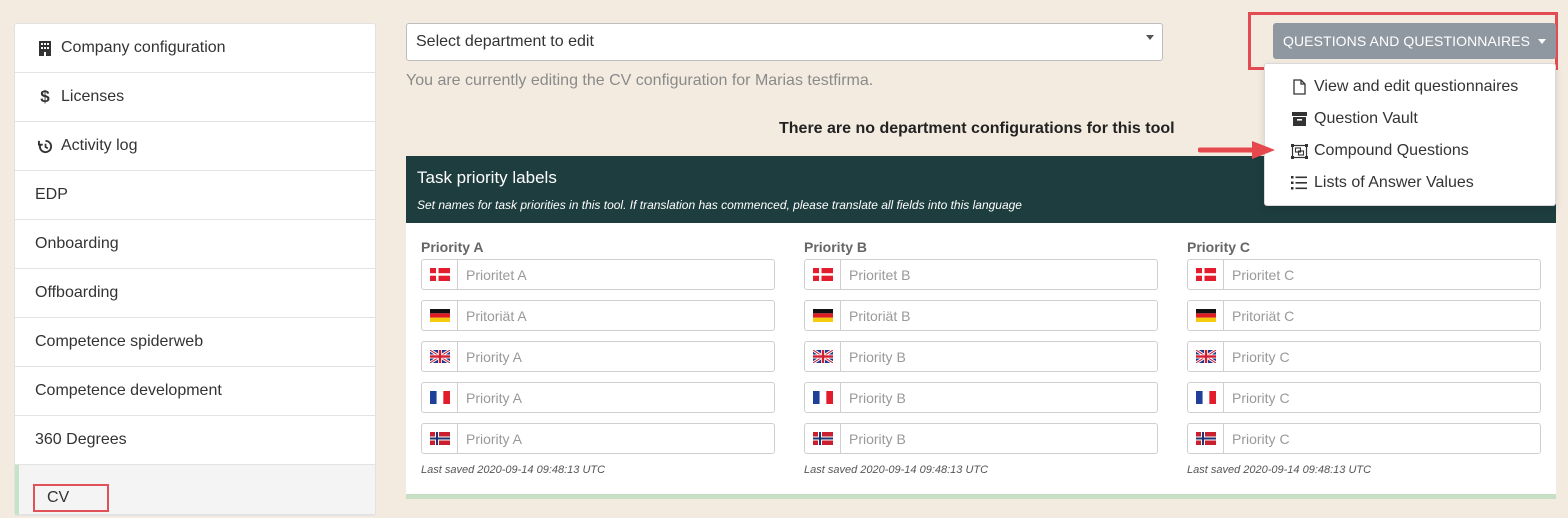 The height and width of the screenshot is (518, 1568). I want to click on sidebar-item-label: Offboarding, so click(77, 292).